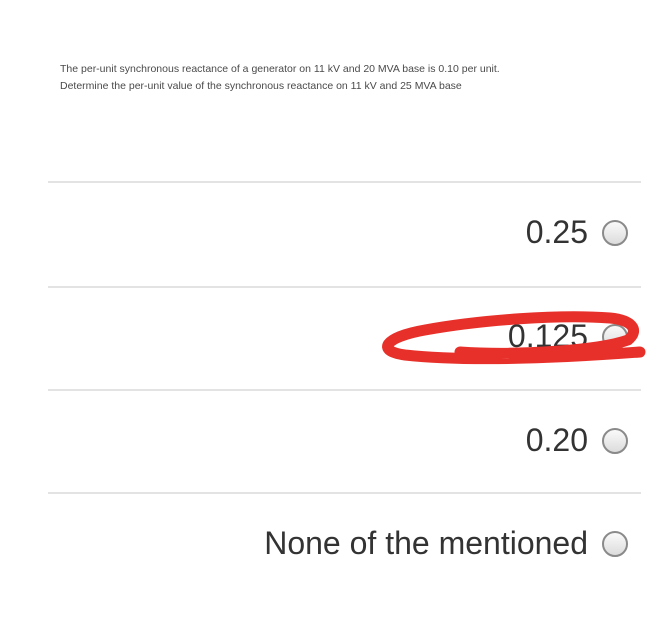  I want to click on option-label: 0.20, so click(556, 440).